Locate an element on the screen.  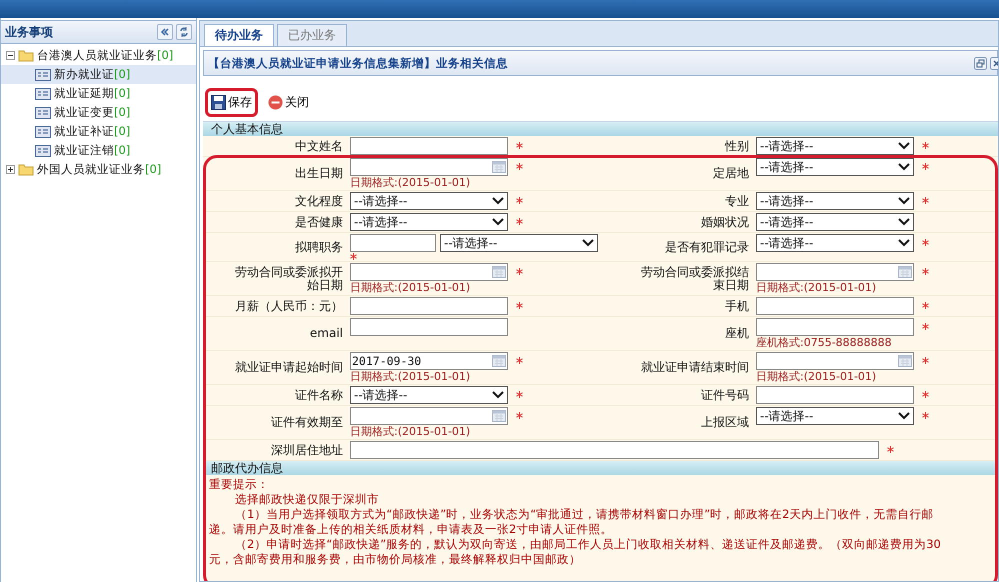
field-label: 专业 is located at coordinates (737, 201).